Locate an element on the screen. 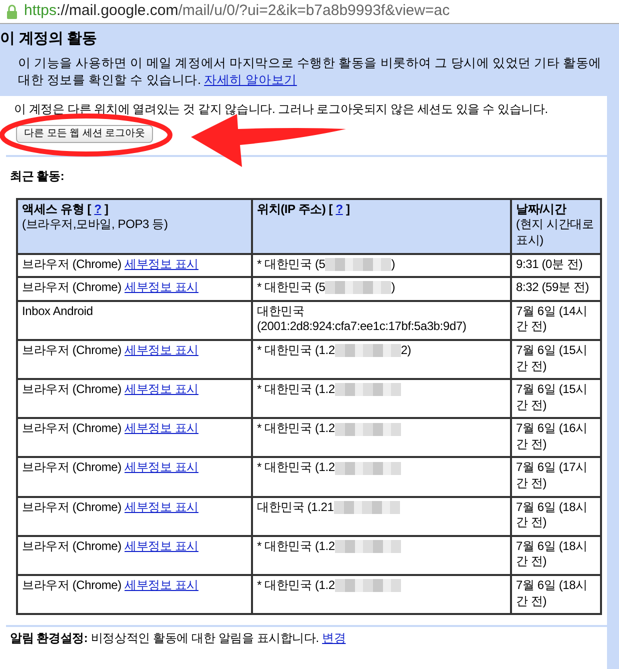  table-cell: 7월 6일 (14시간 전) is located at coordinates (556, 320).